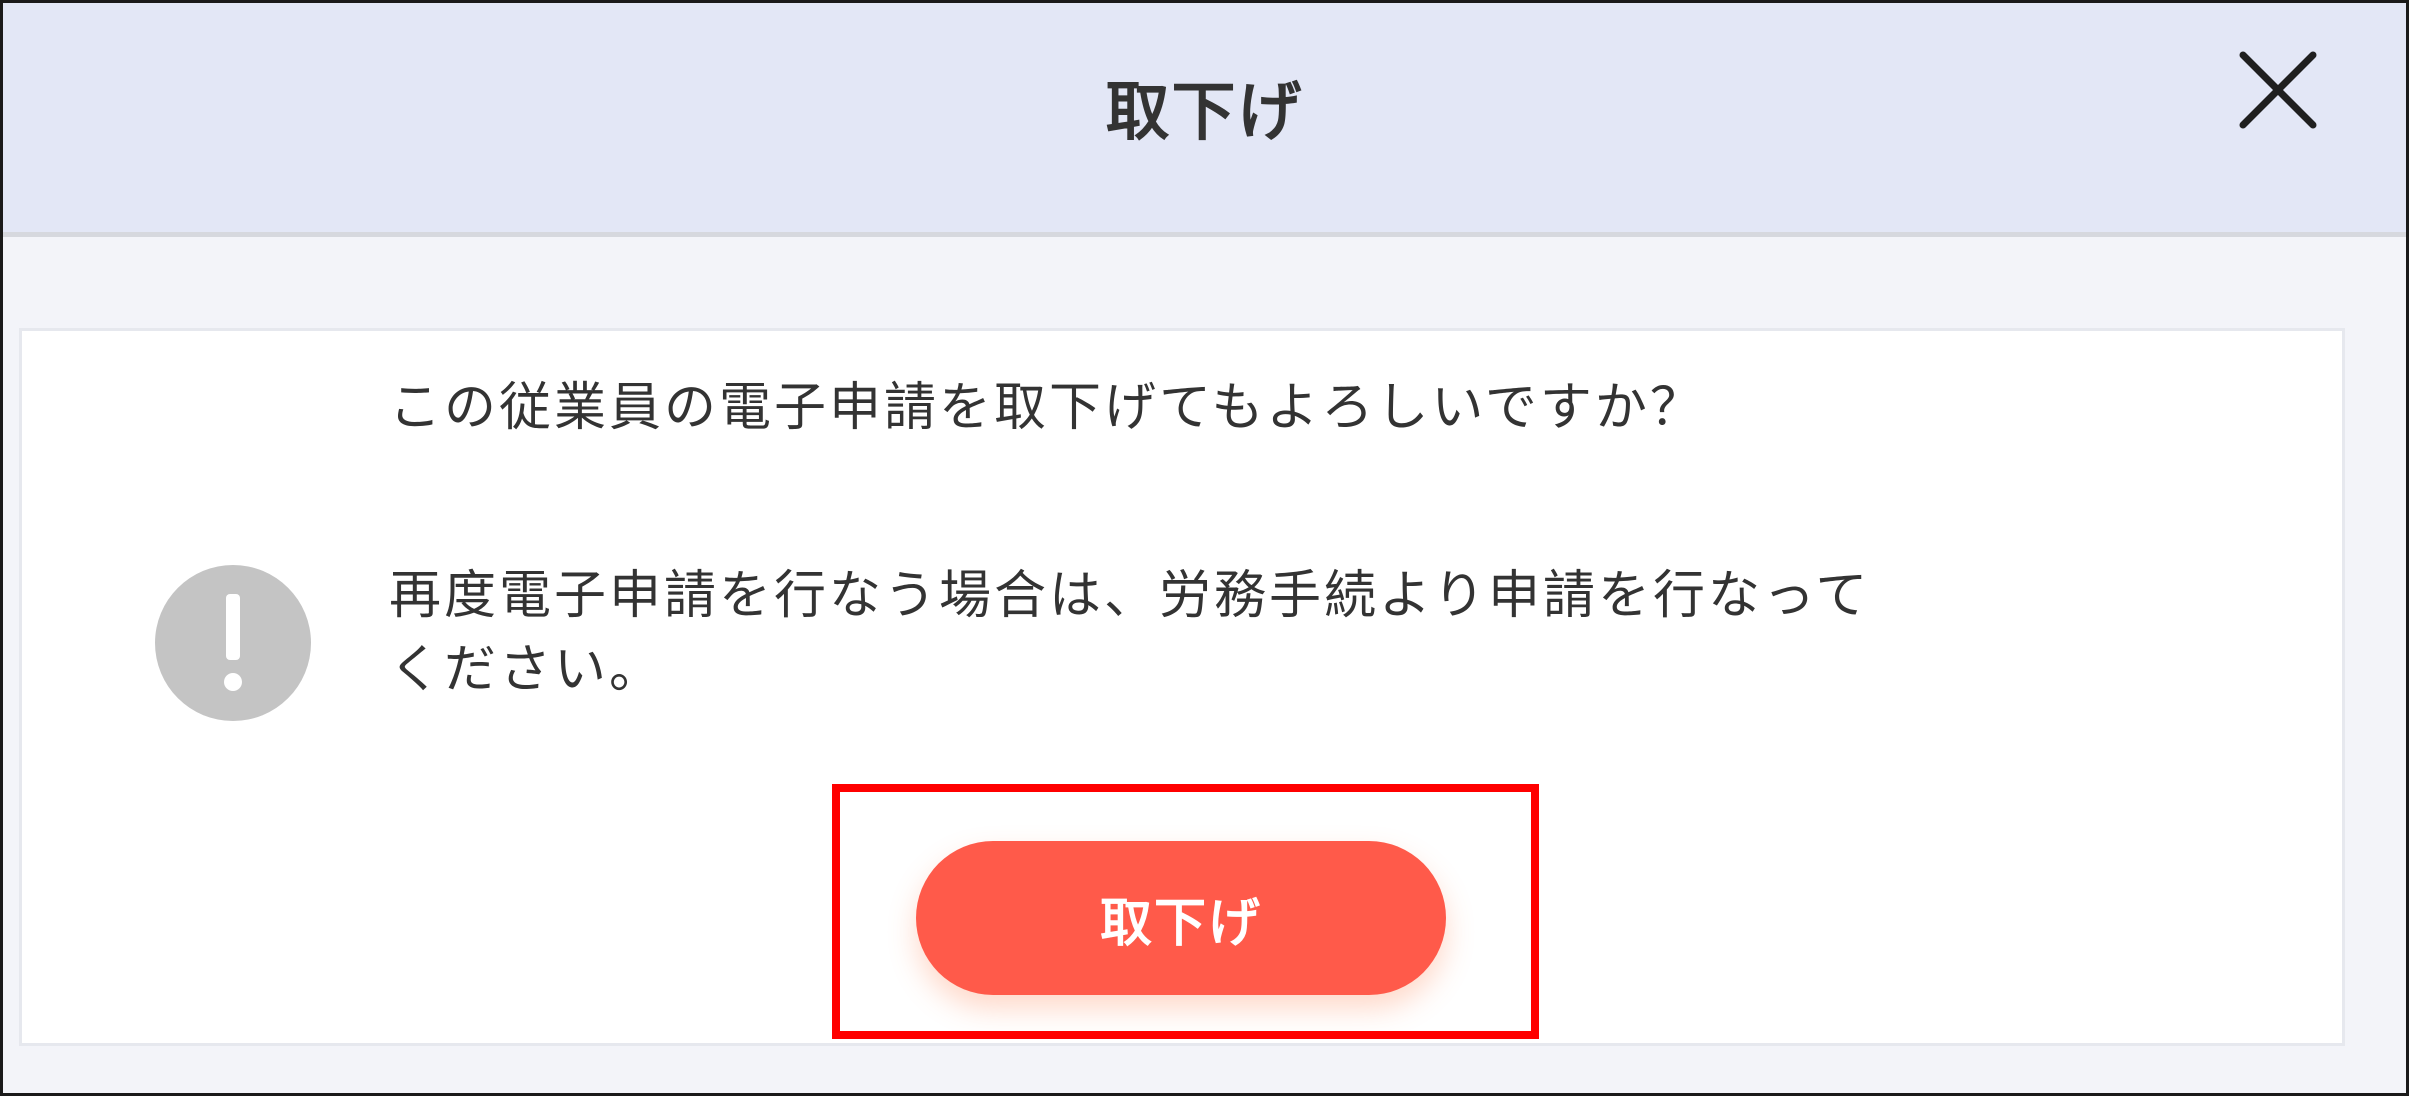  Describe the element at coordinates (1181, 918) in the screenshot. I see `withdraw-button: 取下げ` at that location.